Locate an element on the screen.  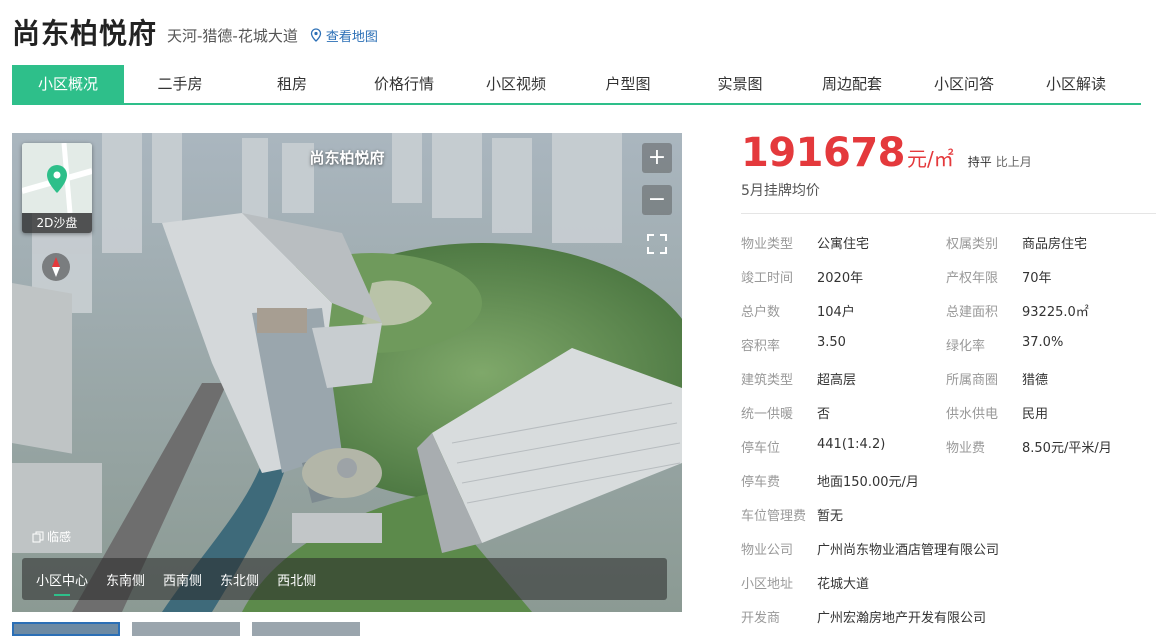
info-value: 广州宏瀚房地产开发有限公司 is located at coordinates (902, 618).